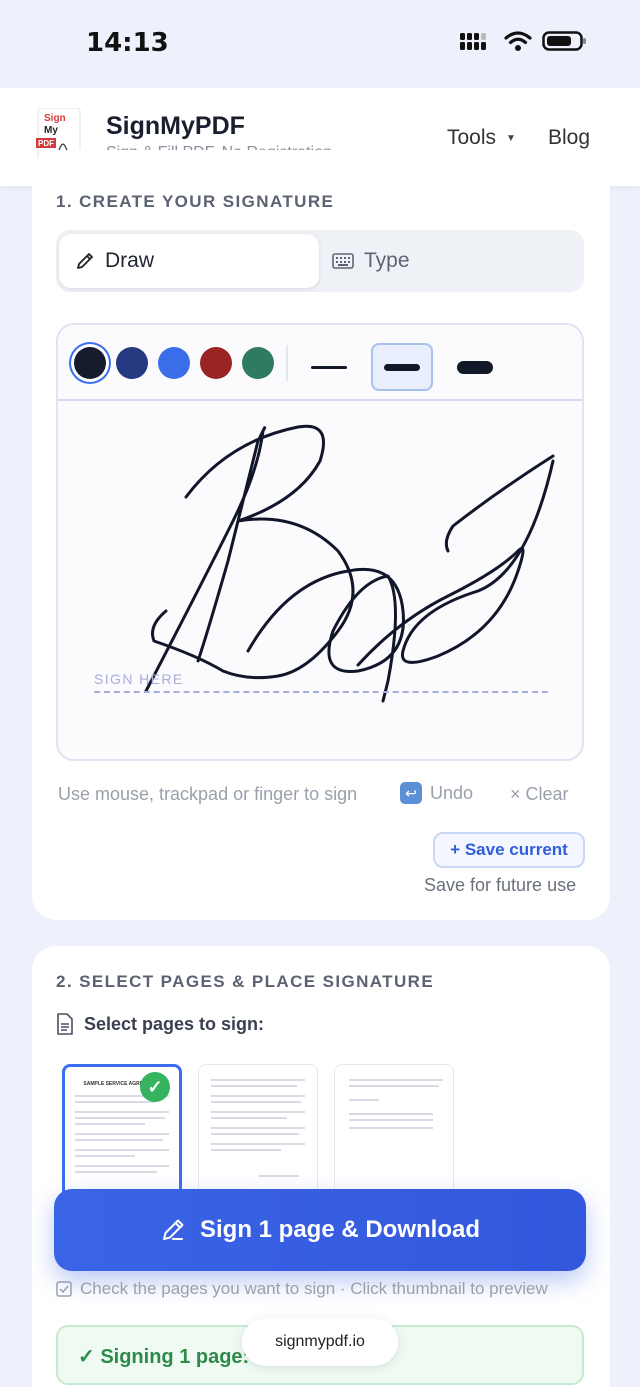 This screenshot has height=1387, width=640. Describe the element at coordinates (130, 260) in the screenshot. I see `tab-draw-label: Draw` at that location.